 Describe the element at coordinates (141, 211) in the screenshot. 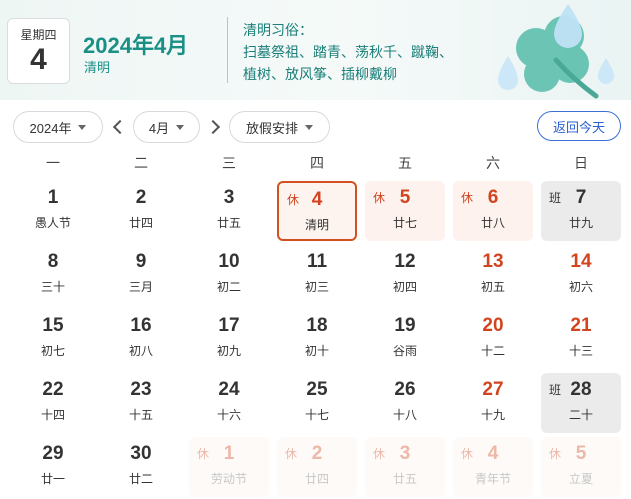

I see `day-cell: 2 廿四` at that location.